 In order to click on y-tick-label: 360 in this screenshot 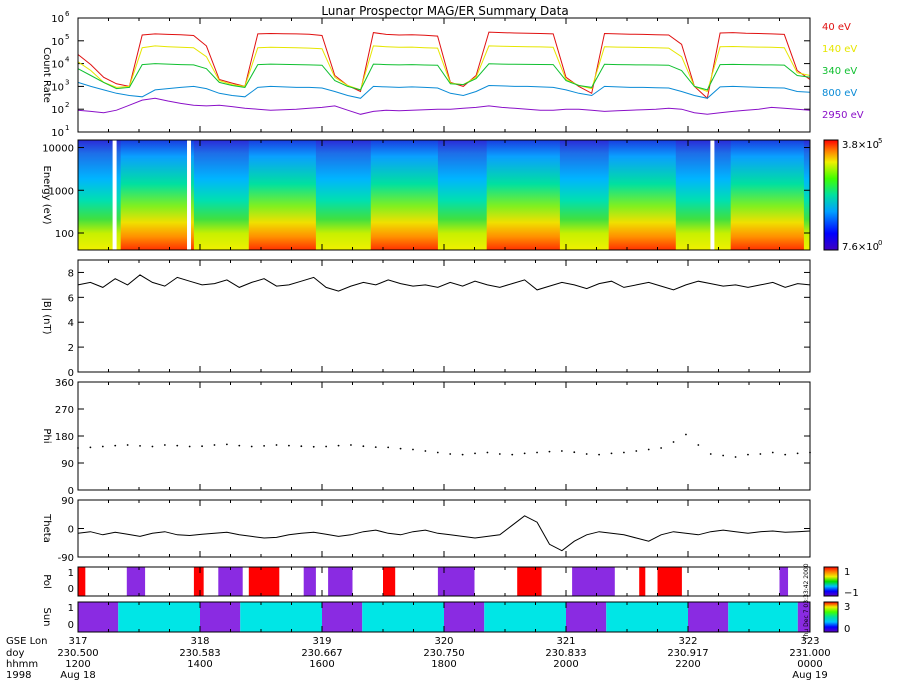, I will do `click(64, 383)`.